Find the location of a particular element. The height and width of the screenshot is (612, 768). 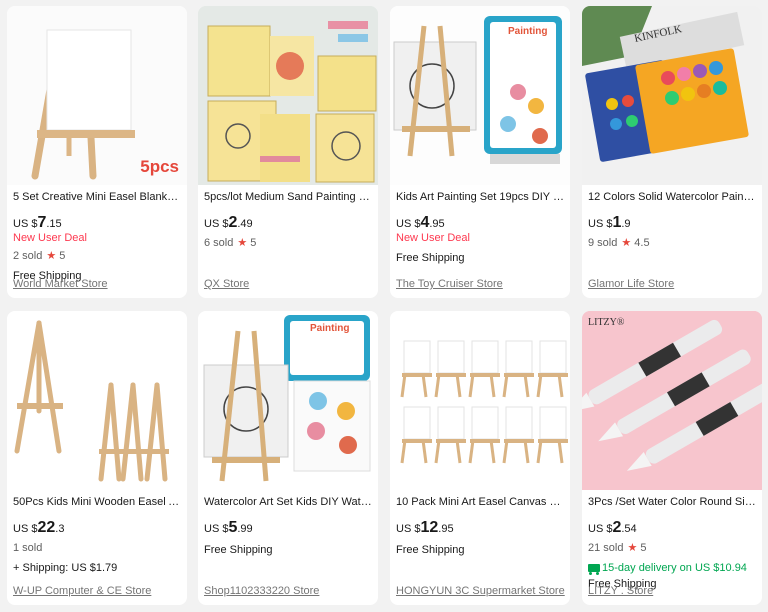

store-link: LITZY . Store is located at coordinates (620, 591).